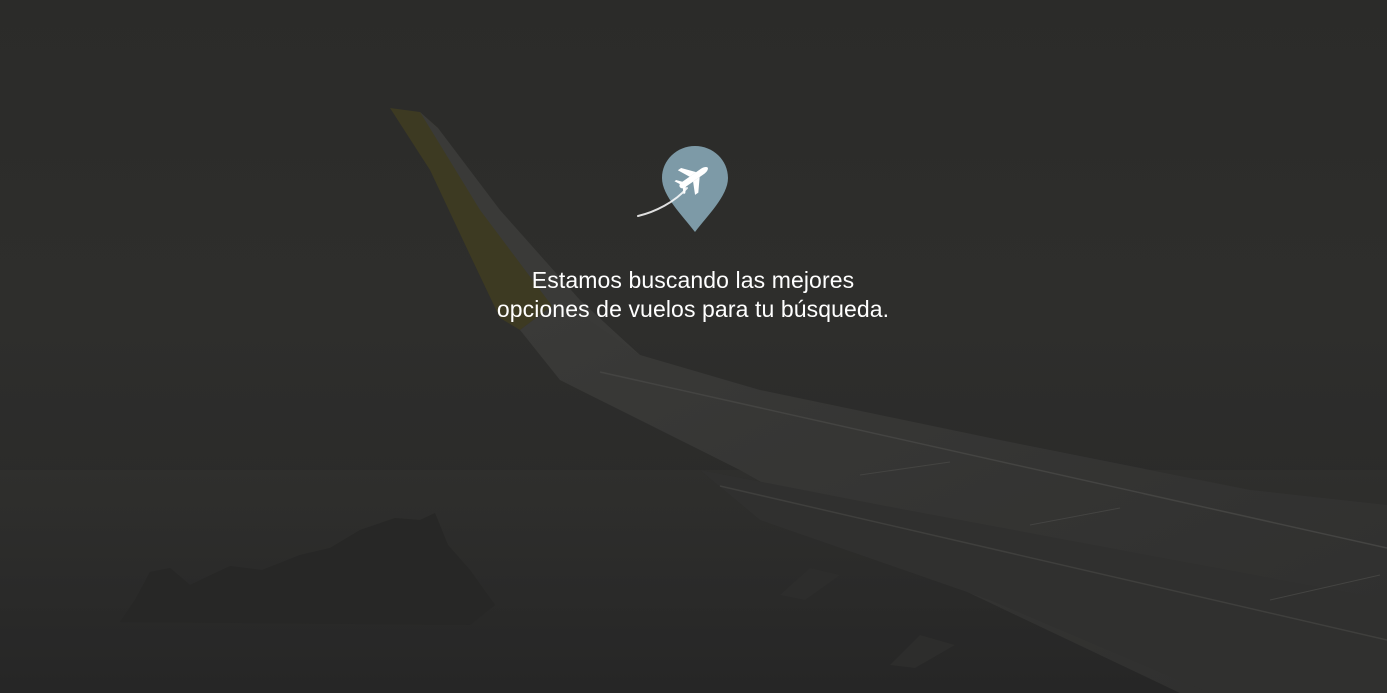  I want to click on loading-message-line-2: opciones de vuelos para tu búsqueda., so click(693, 309).